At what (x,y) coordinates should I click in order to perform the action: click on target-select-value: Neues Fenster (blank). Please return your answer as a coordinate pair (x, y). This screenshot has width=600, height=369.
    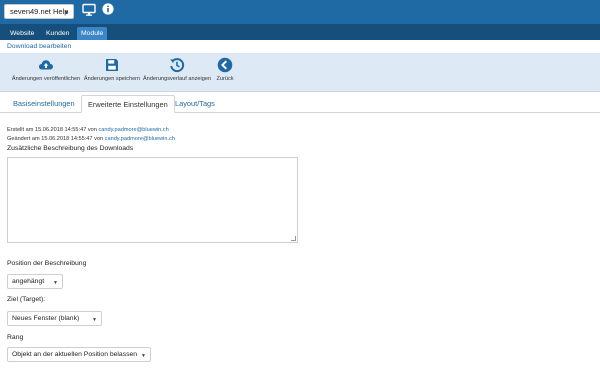
    Looking at the image, I should click on (46, 318).